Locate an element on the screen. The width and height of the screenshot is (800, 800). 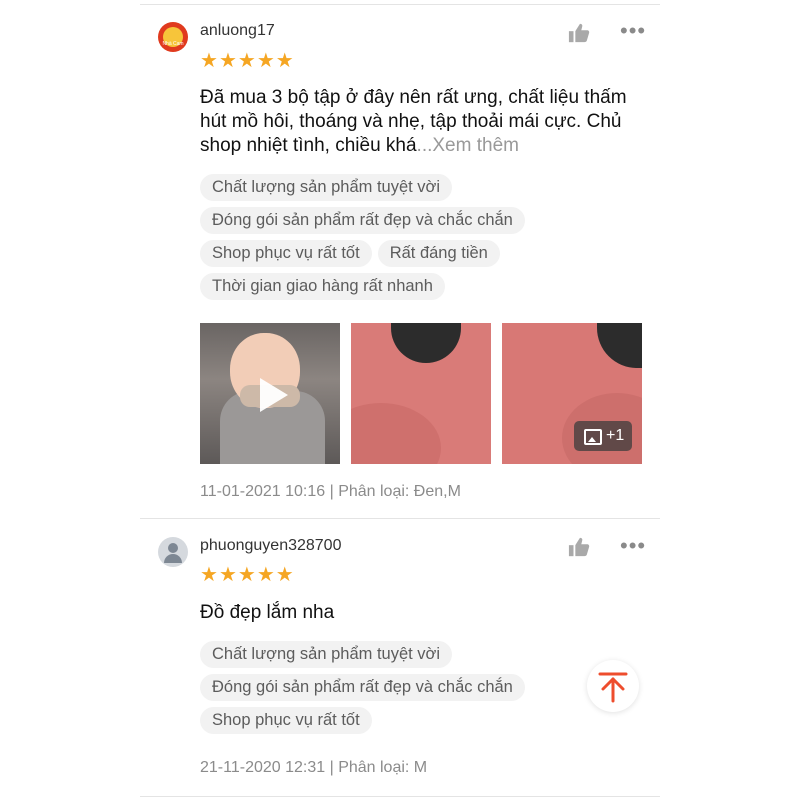
review-text: Đồ đẹp lắm nha is located at coordinates (267, 612).